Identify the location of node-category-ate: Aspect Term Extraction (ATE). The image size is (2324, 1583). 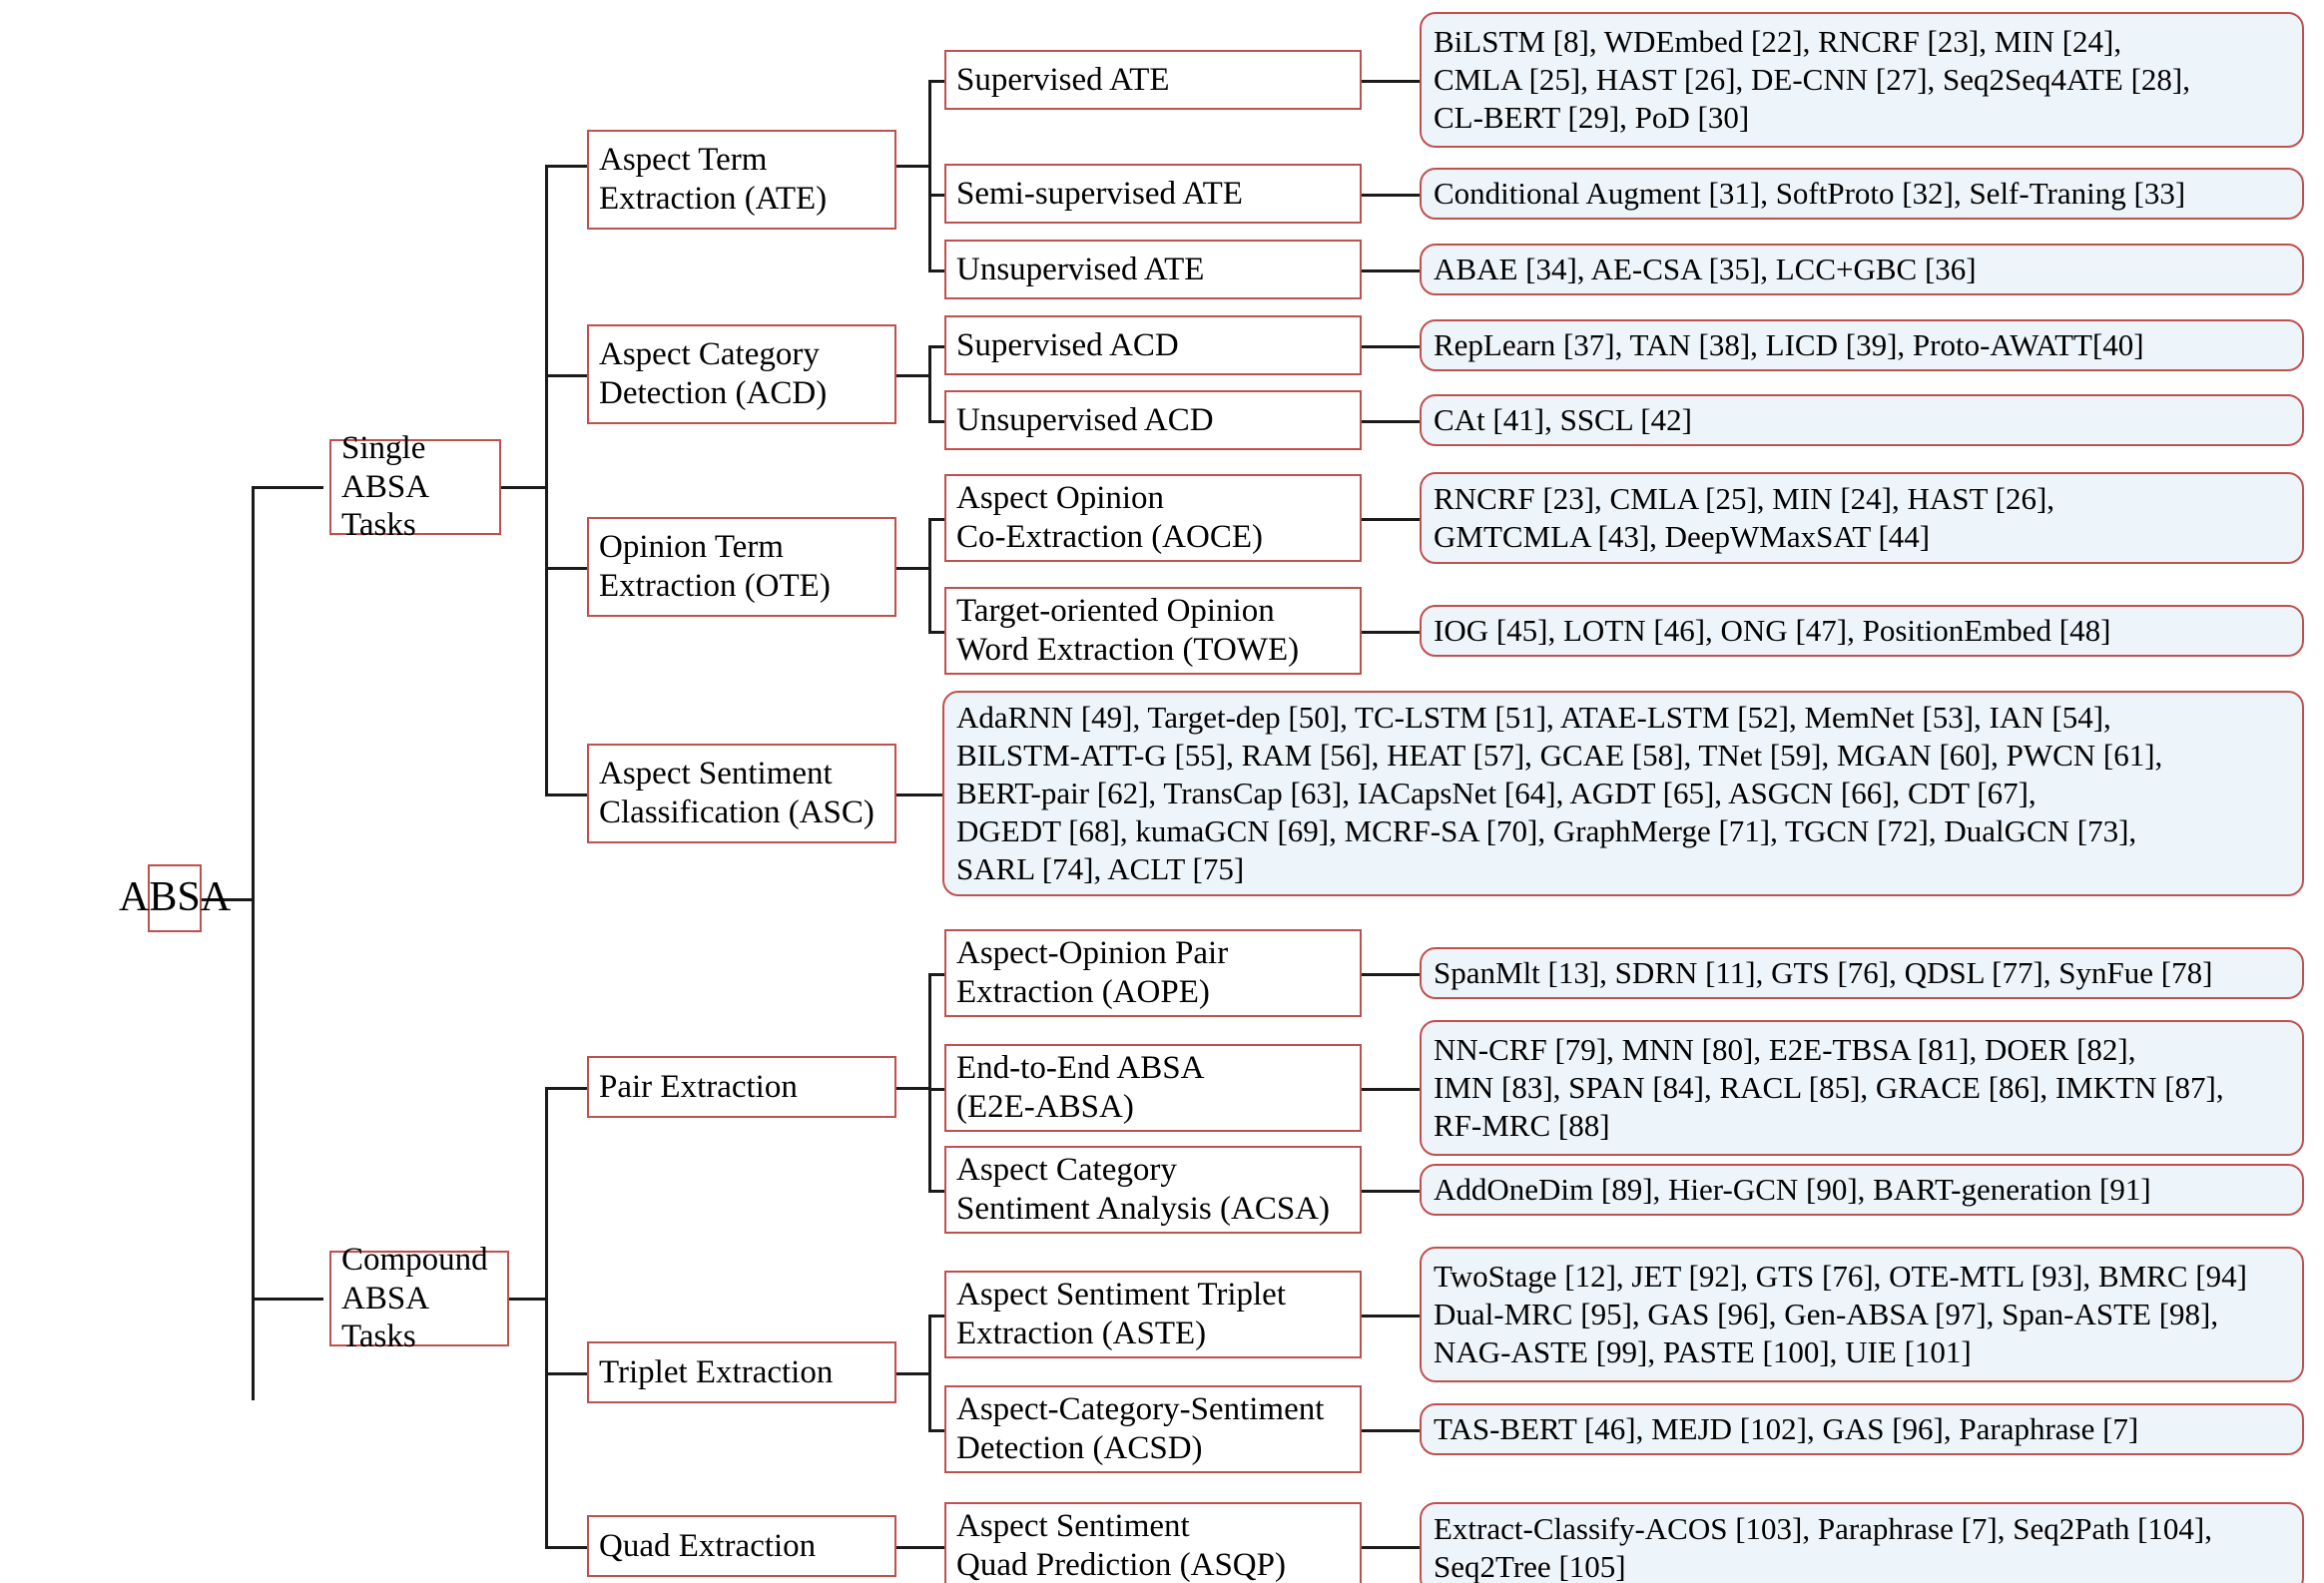
(742, 180).